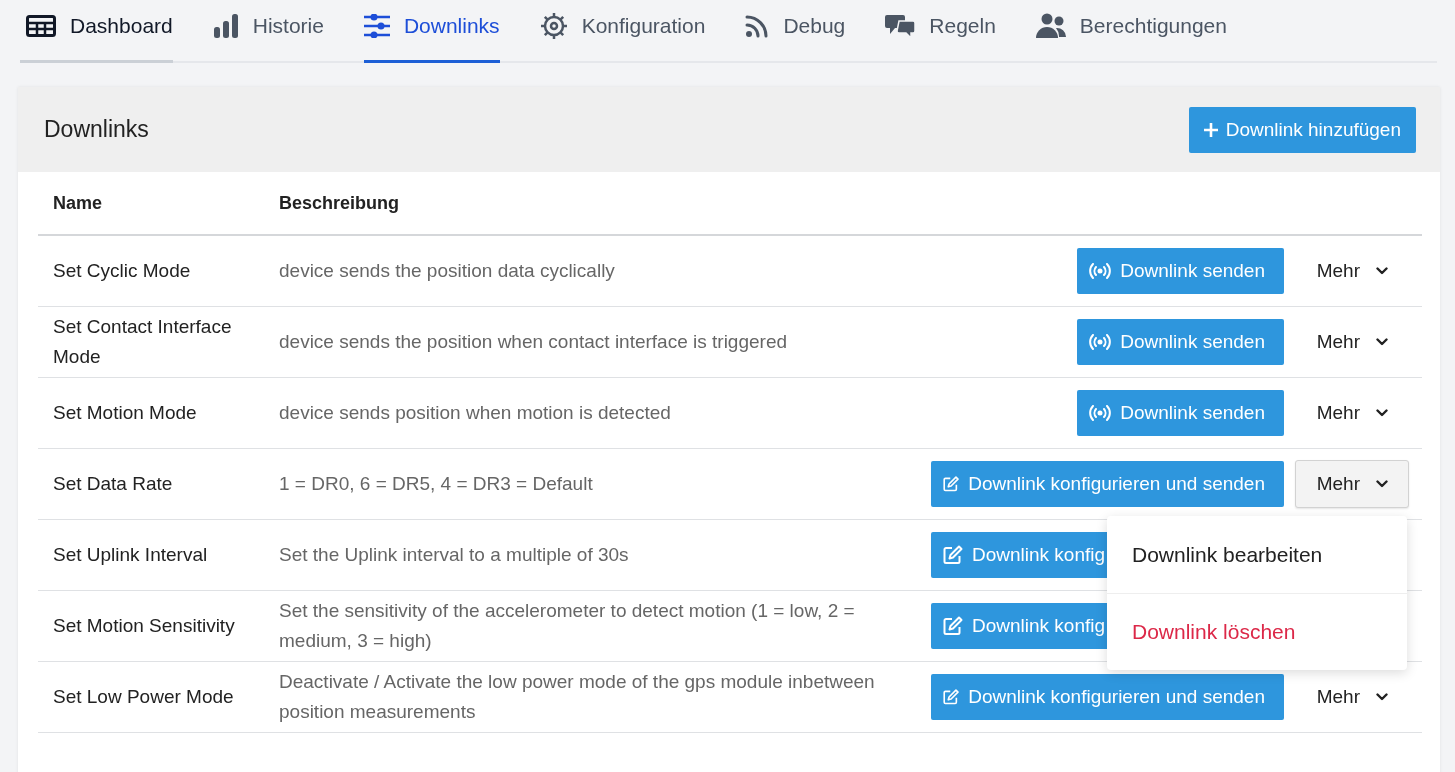 The height and width of the screenshot is (772, 1455). I want to click on downlink-name: Set Data Rate, so click(113, 484).